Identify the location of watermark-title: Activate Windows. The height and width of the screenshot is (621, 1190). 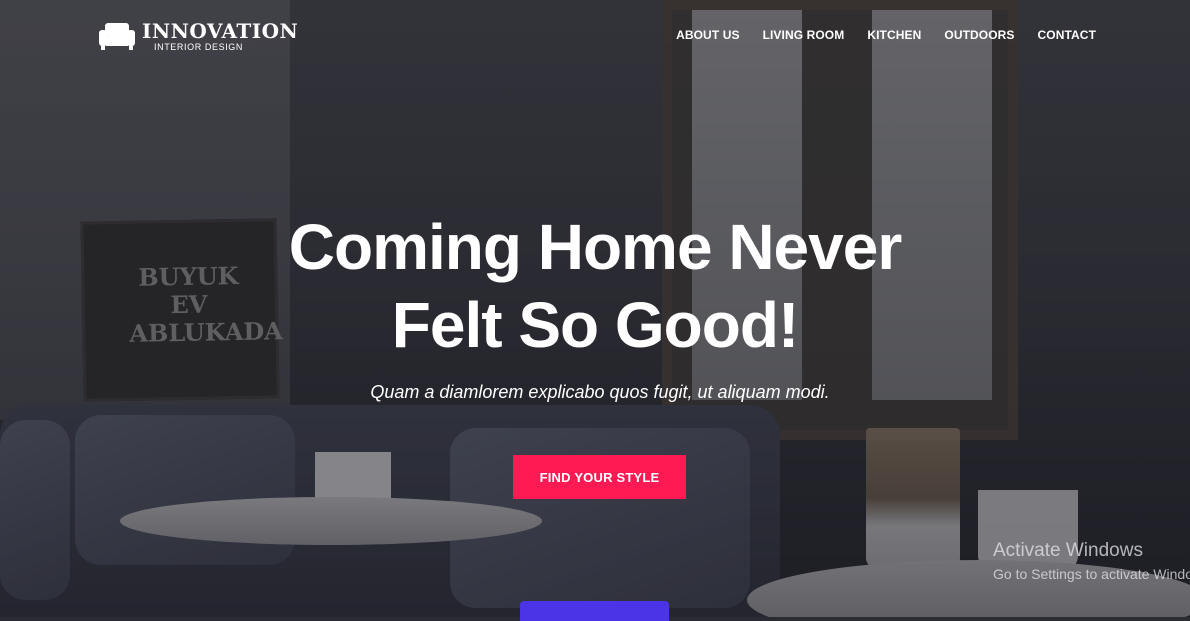
(1068, 550).